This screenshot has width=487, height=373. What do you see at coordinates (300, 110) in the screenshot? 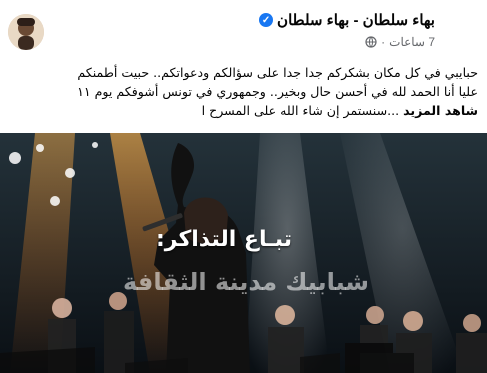
I see `post-text-truncated: ...سنستمر إن شاء الله على المسرح ا` at bounding box center [300, 110].